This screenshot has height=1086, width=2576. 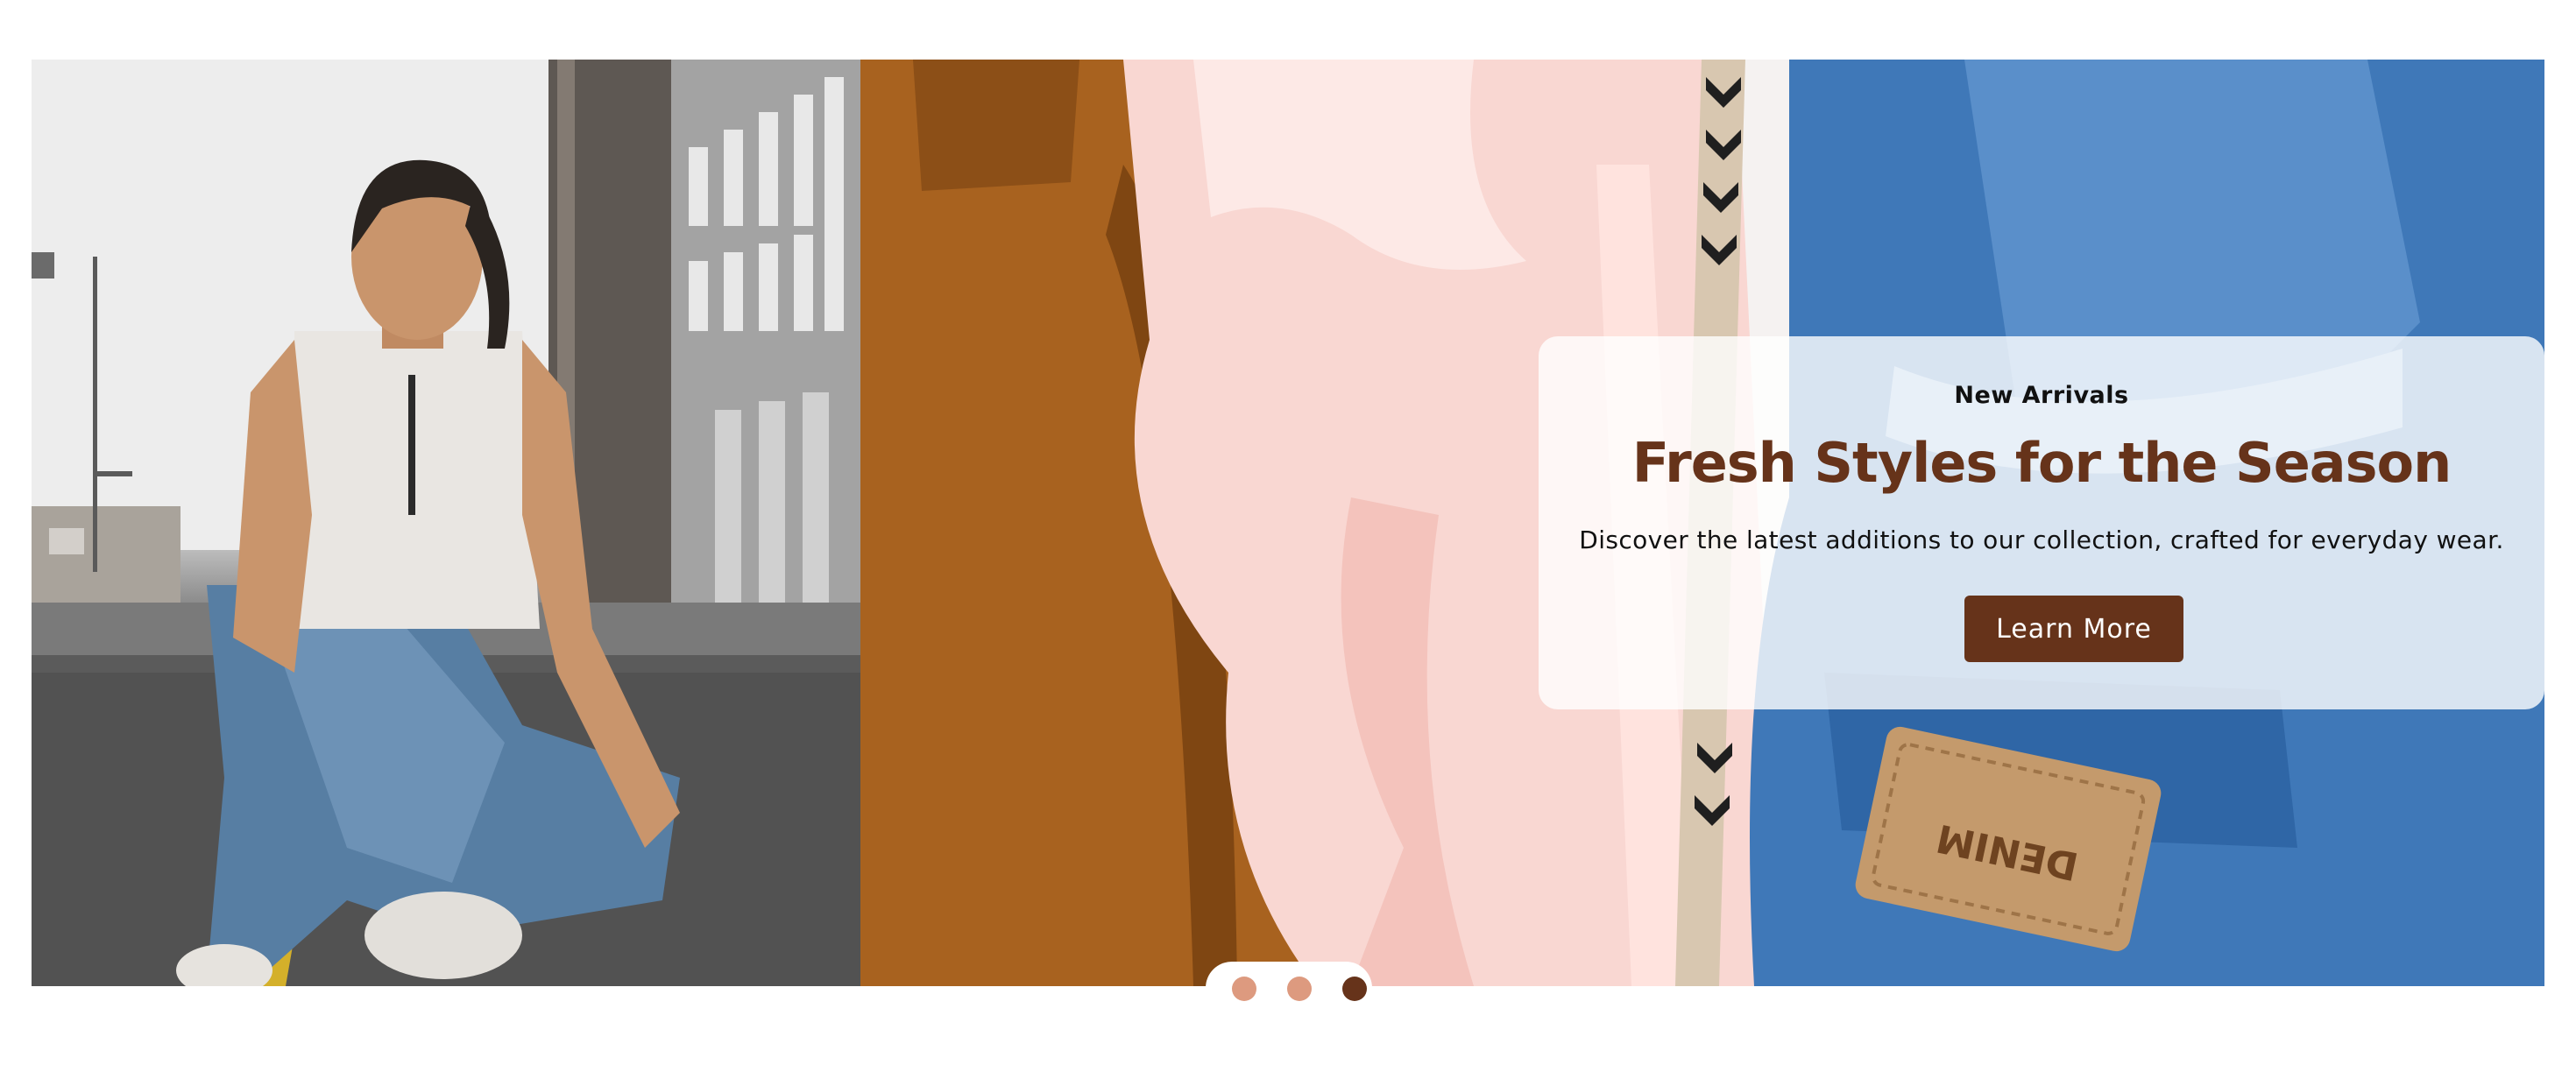 I want to click on hero-headline: Fresh Styles for the Season, so click(x=2041, y=463).